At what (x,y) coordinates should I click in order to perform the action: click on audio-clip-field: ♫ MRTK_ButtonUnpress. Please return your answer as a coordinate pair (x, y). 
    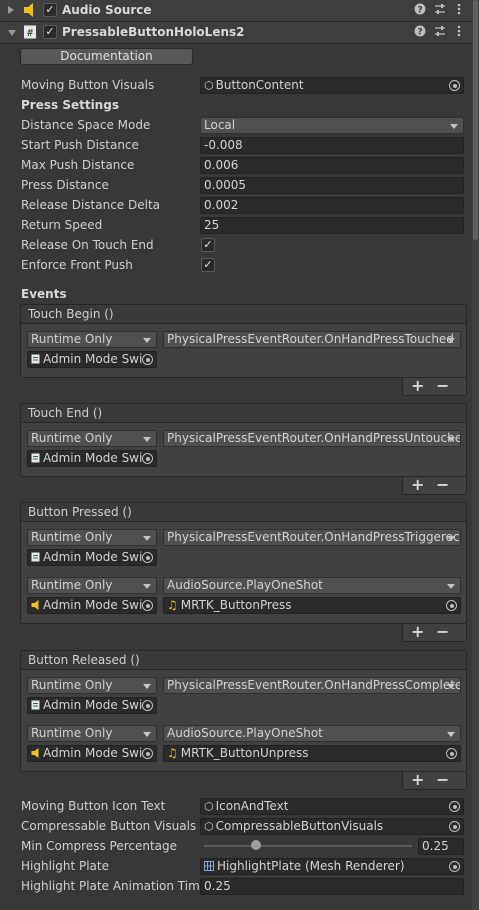
    Looking at the image, I should click on (312, 753).